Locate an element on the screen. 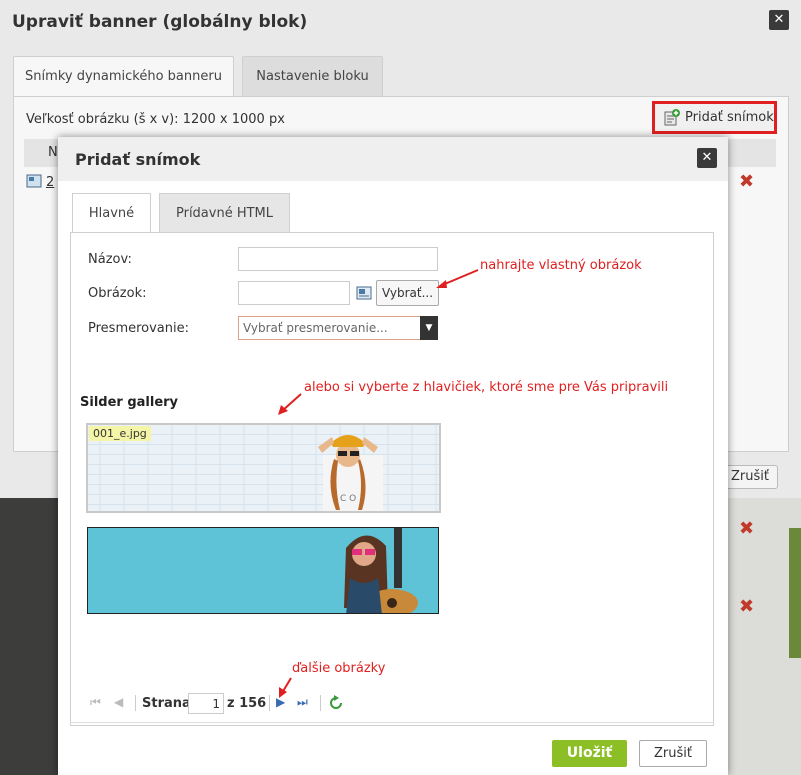  slide-link: 2 is located at coordinates (50, 182).